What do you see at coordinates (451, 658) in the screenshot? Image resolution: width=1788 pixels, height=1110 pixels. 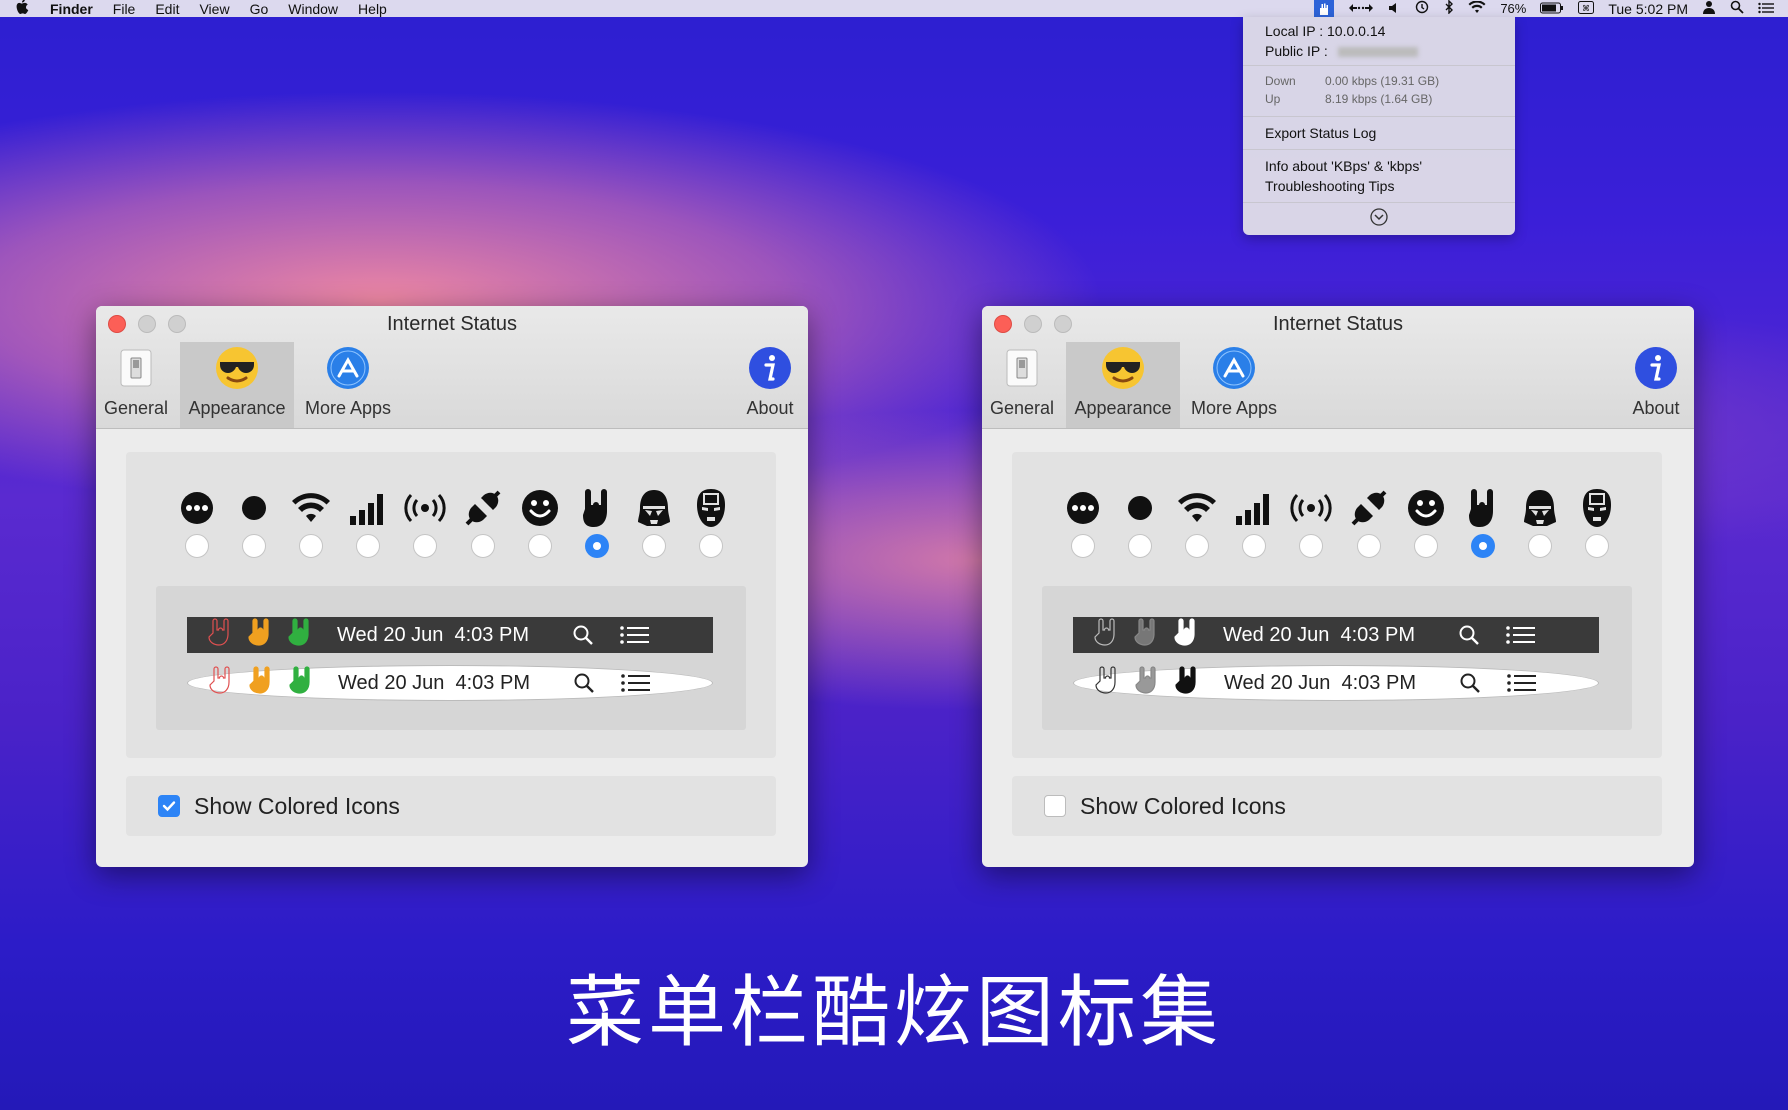 I see `menubar-preview: Wed 20 Jun 4:03 PM Wed 20 Jun 4:03 PM` at bounding box center [451, 658].